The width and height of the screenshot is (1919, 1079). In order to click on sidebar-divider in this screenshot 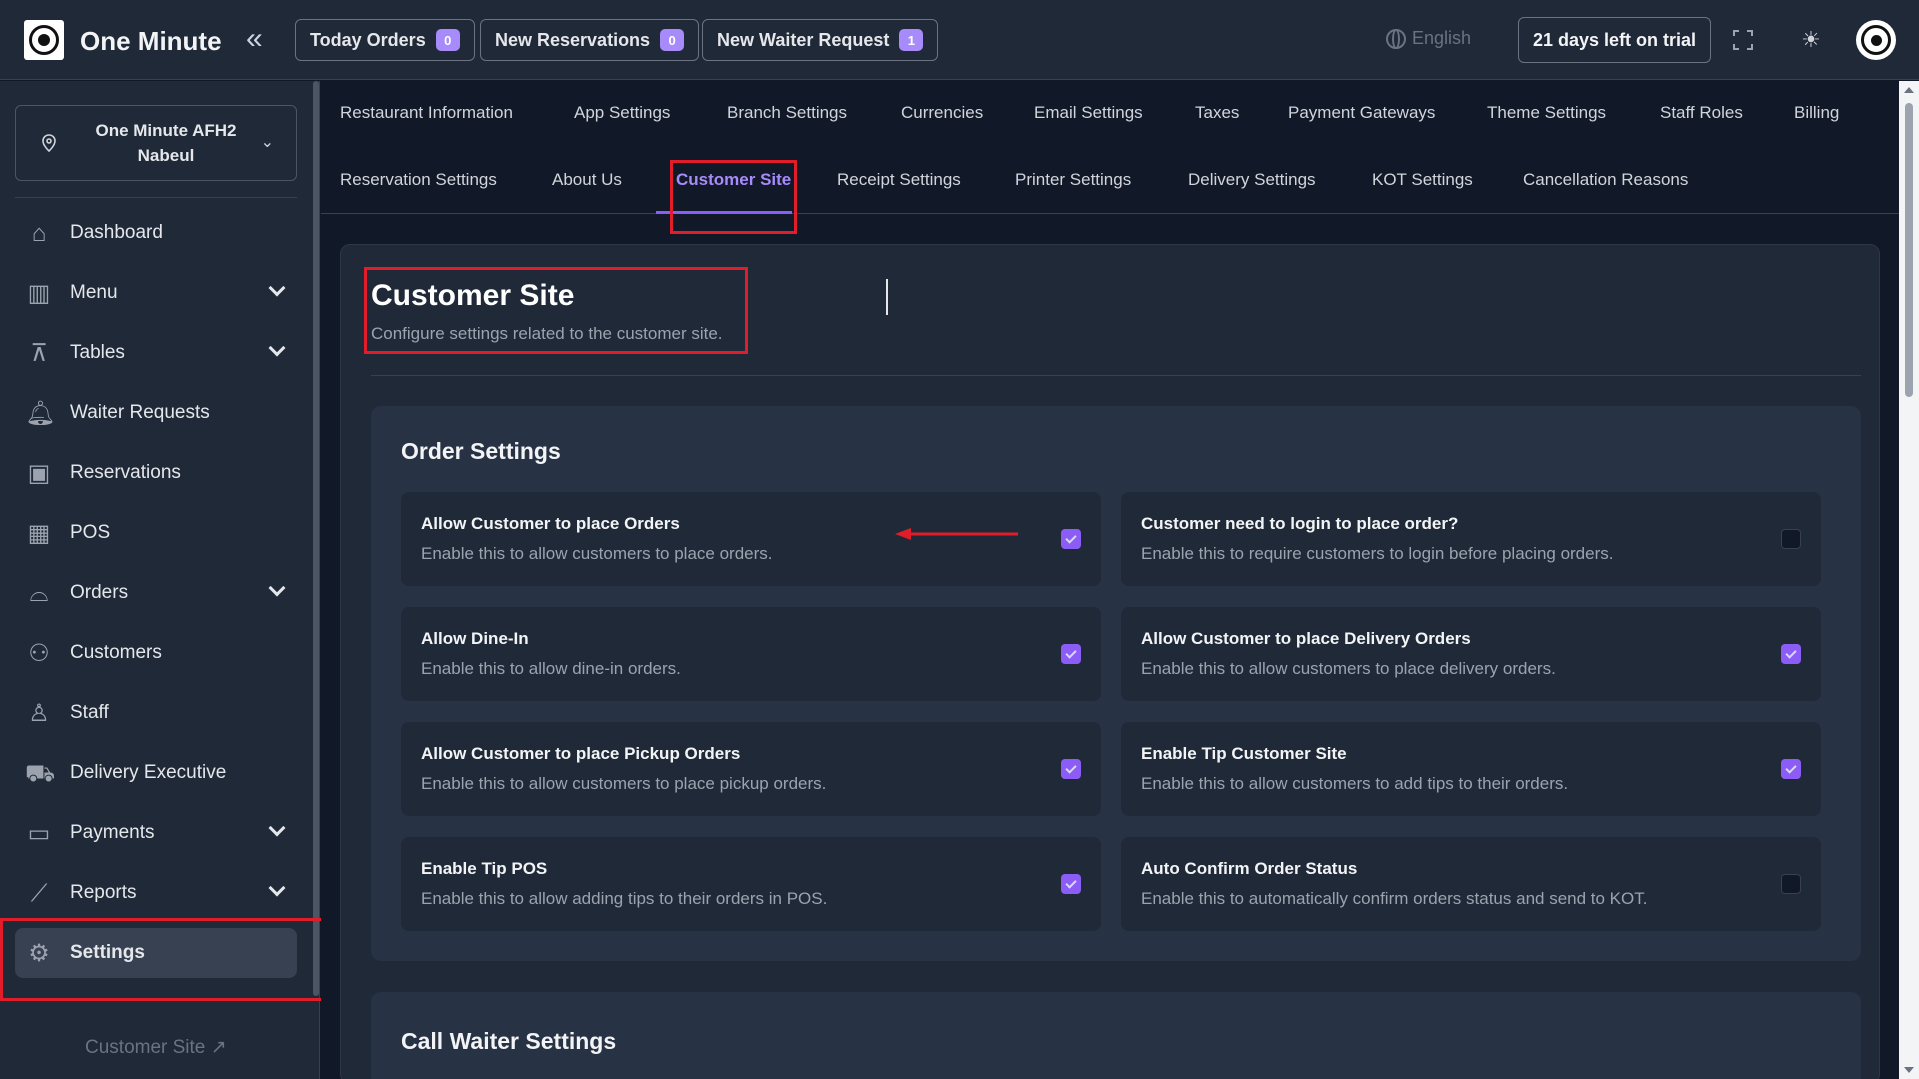, I will do `click(156, 197)`.